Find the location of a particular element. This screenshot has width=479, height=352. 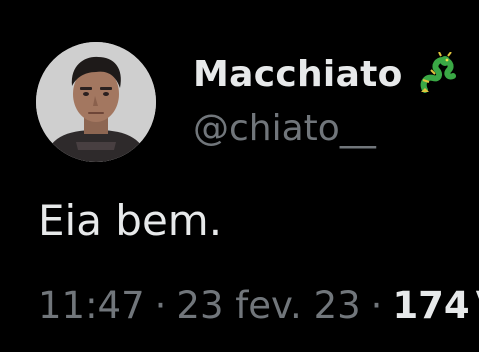

tweet-text: Eia bem. is located at coordinates (130, 220).